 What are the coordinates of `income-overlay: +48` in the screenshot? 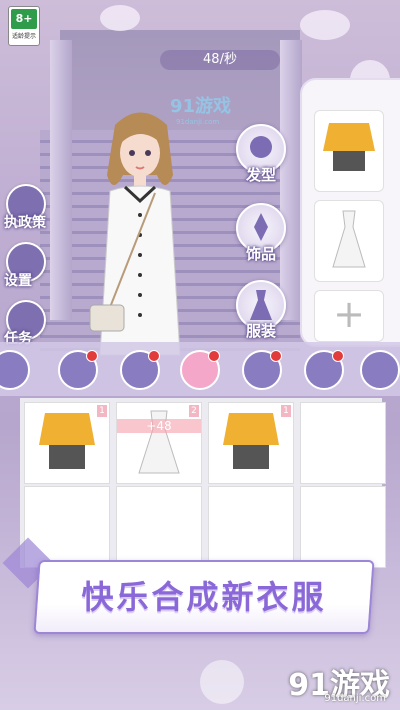 It's located at (159, 426).